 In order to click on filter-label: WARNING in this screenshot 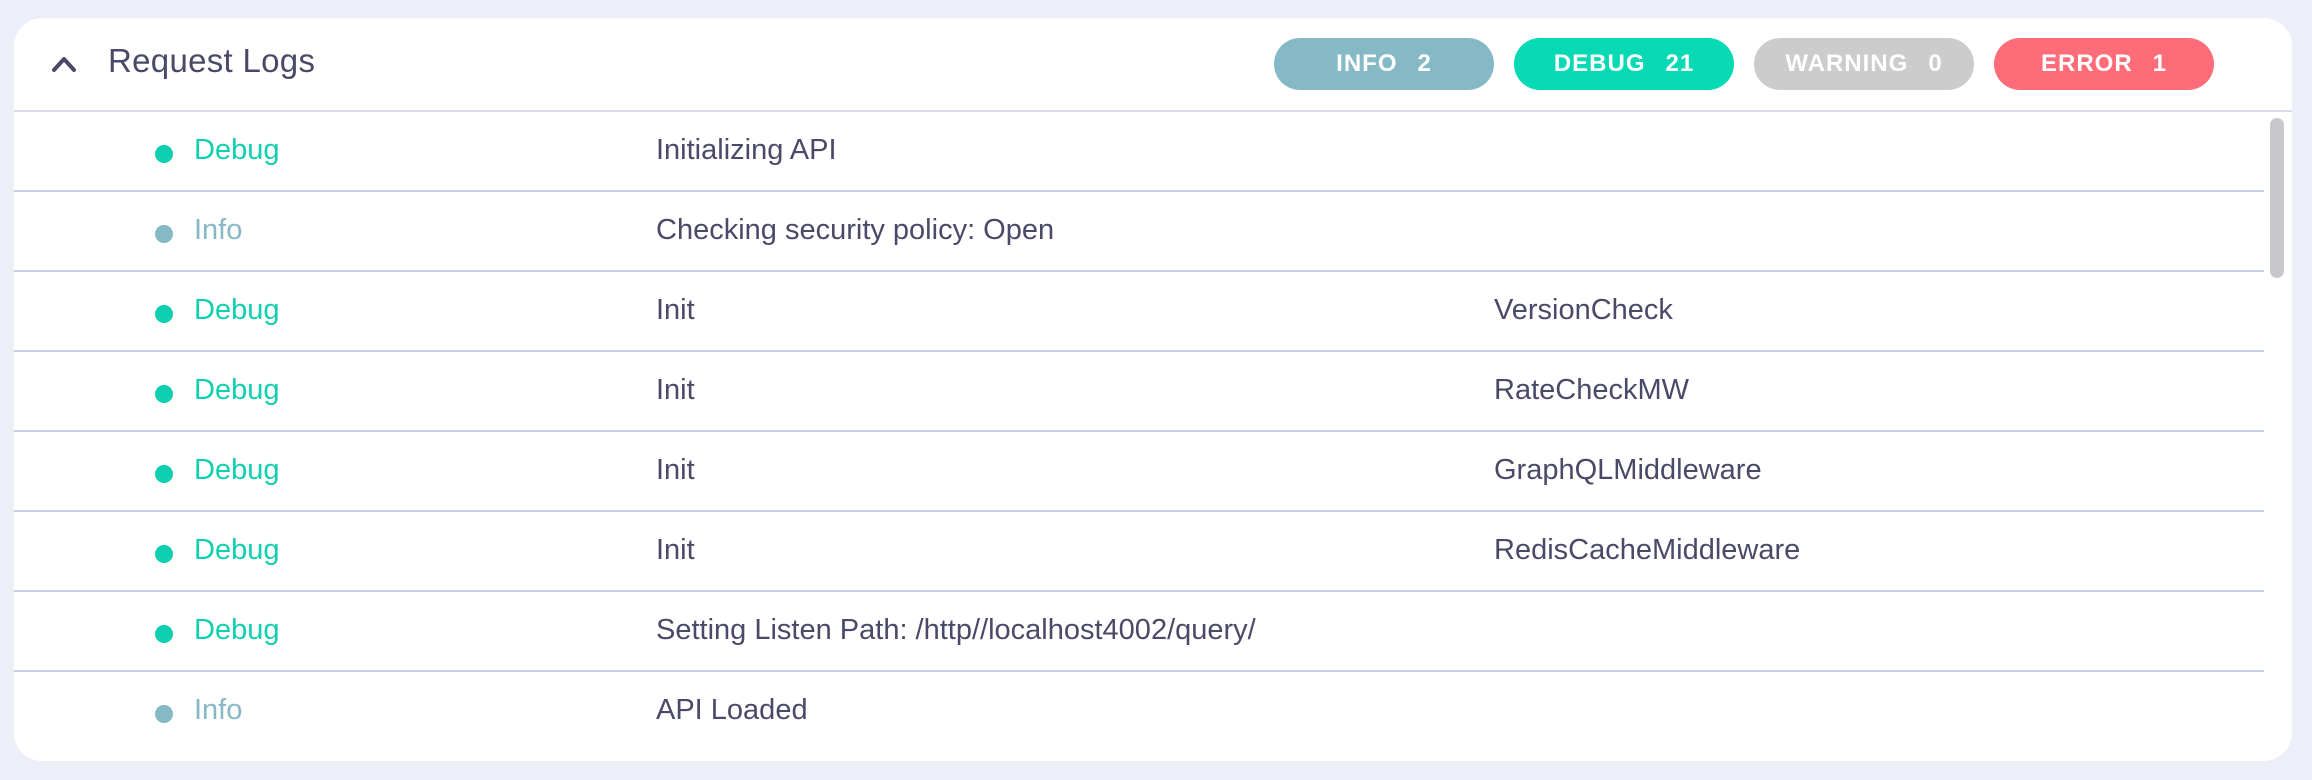, I will do `click(1847, 63)`.